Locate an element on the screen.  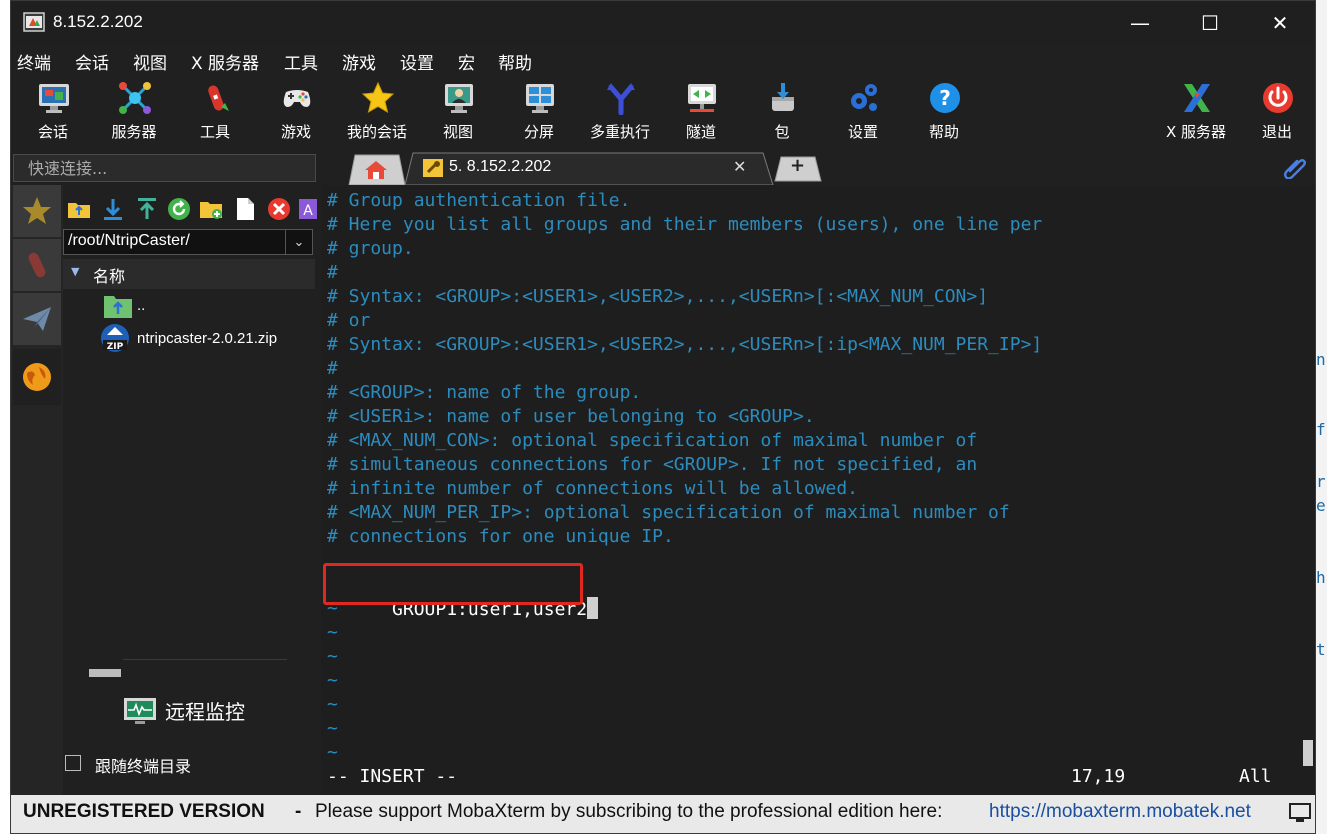
toolbar-x-server-button: X 服务器 is located at coordinates (1196, 111).